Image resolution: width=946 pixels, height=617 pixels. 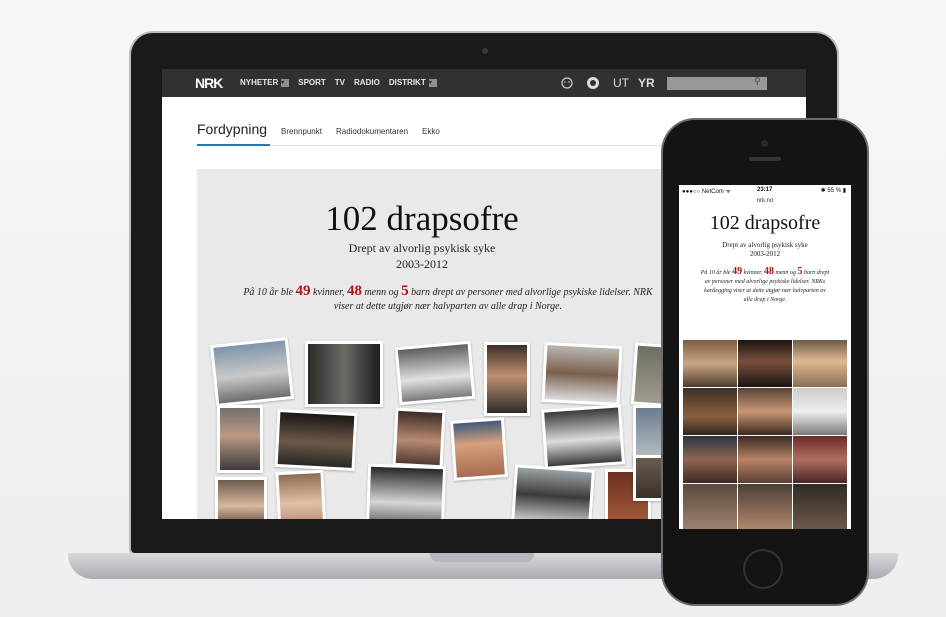 I want to click on nav-item-distrikt: DISTRIKT ▾, so click(x=413, y=82).